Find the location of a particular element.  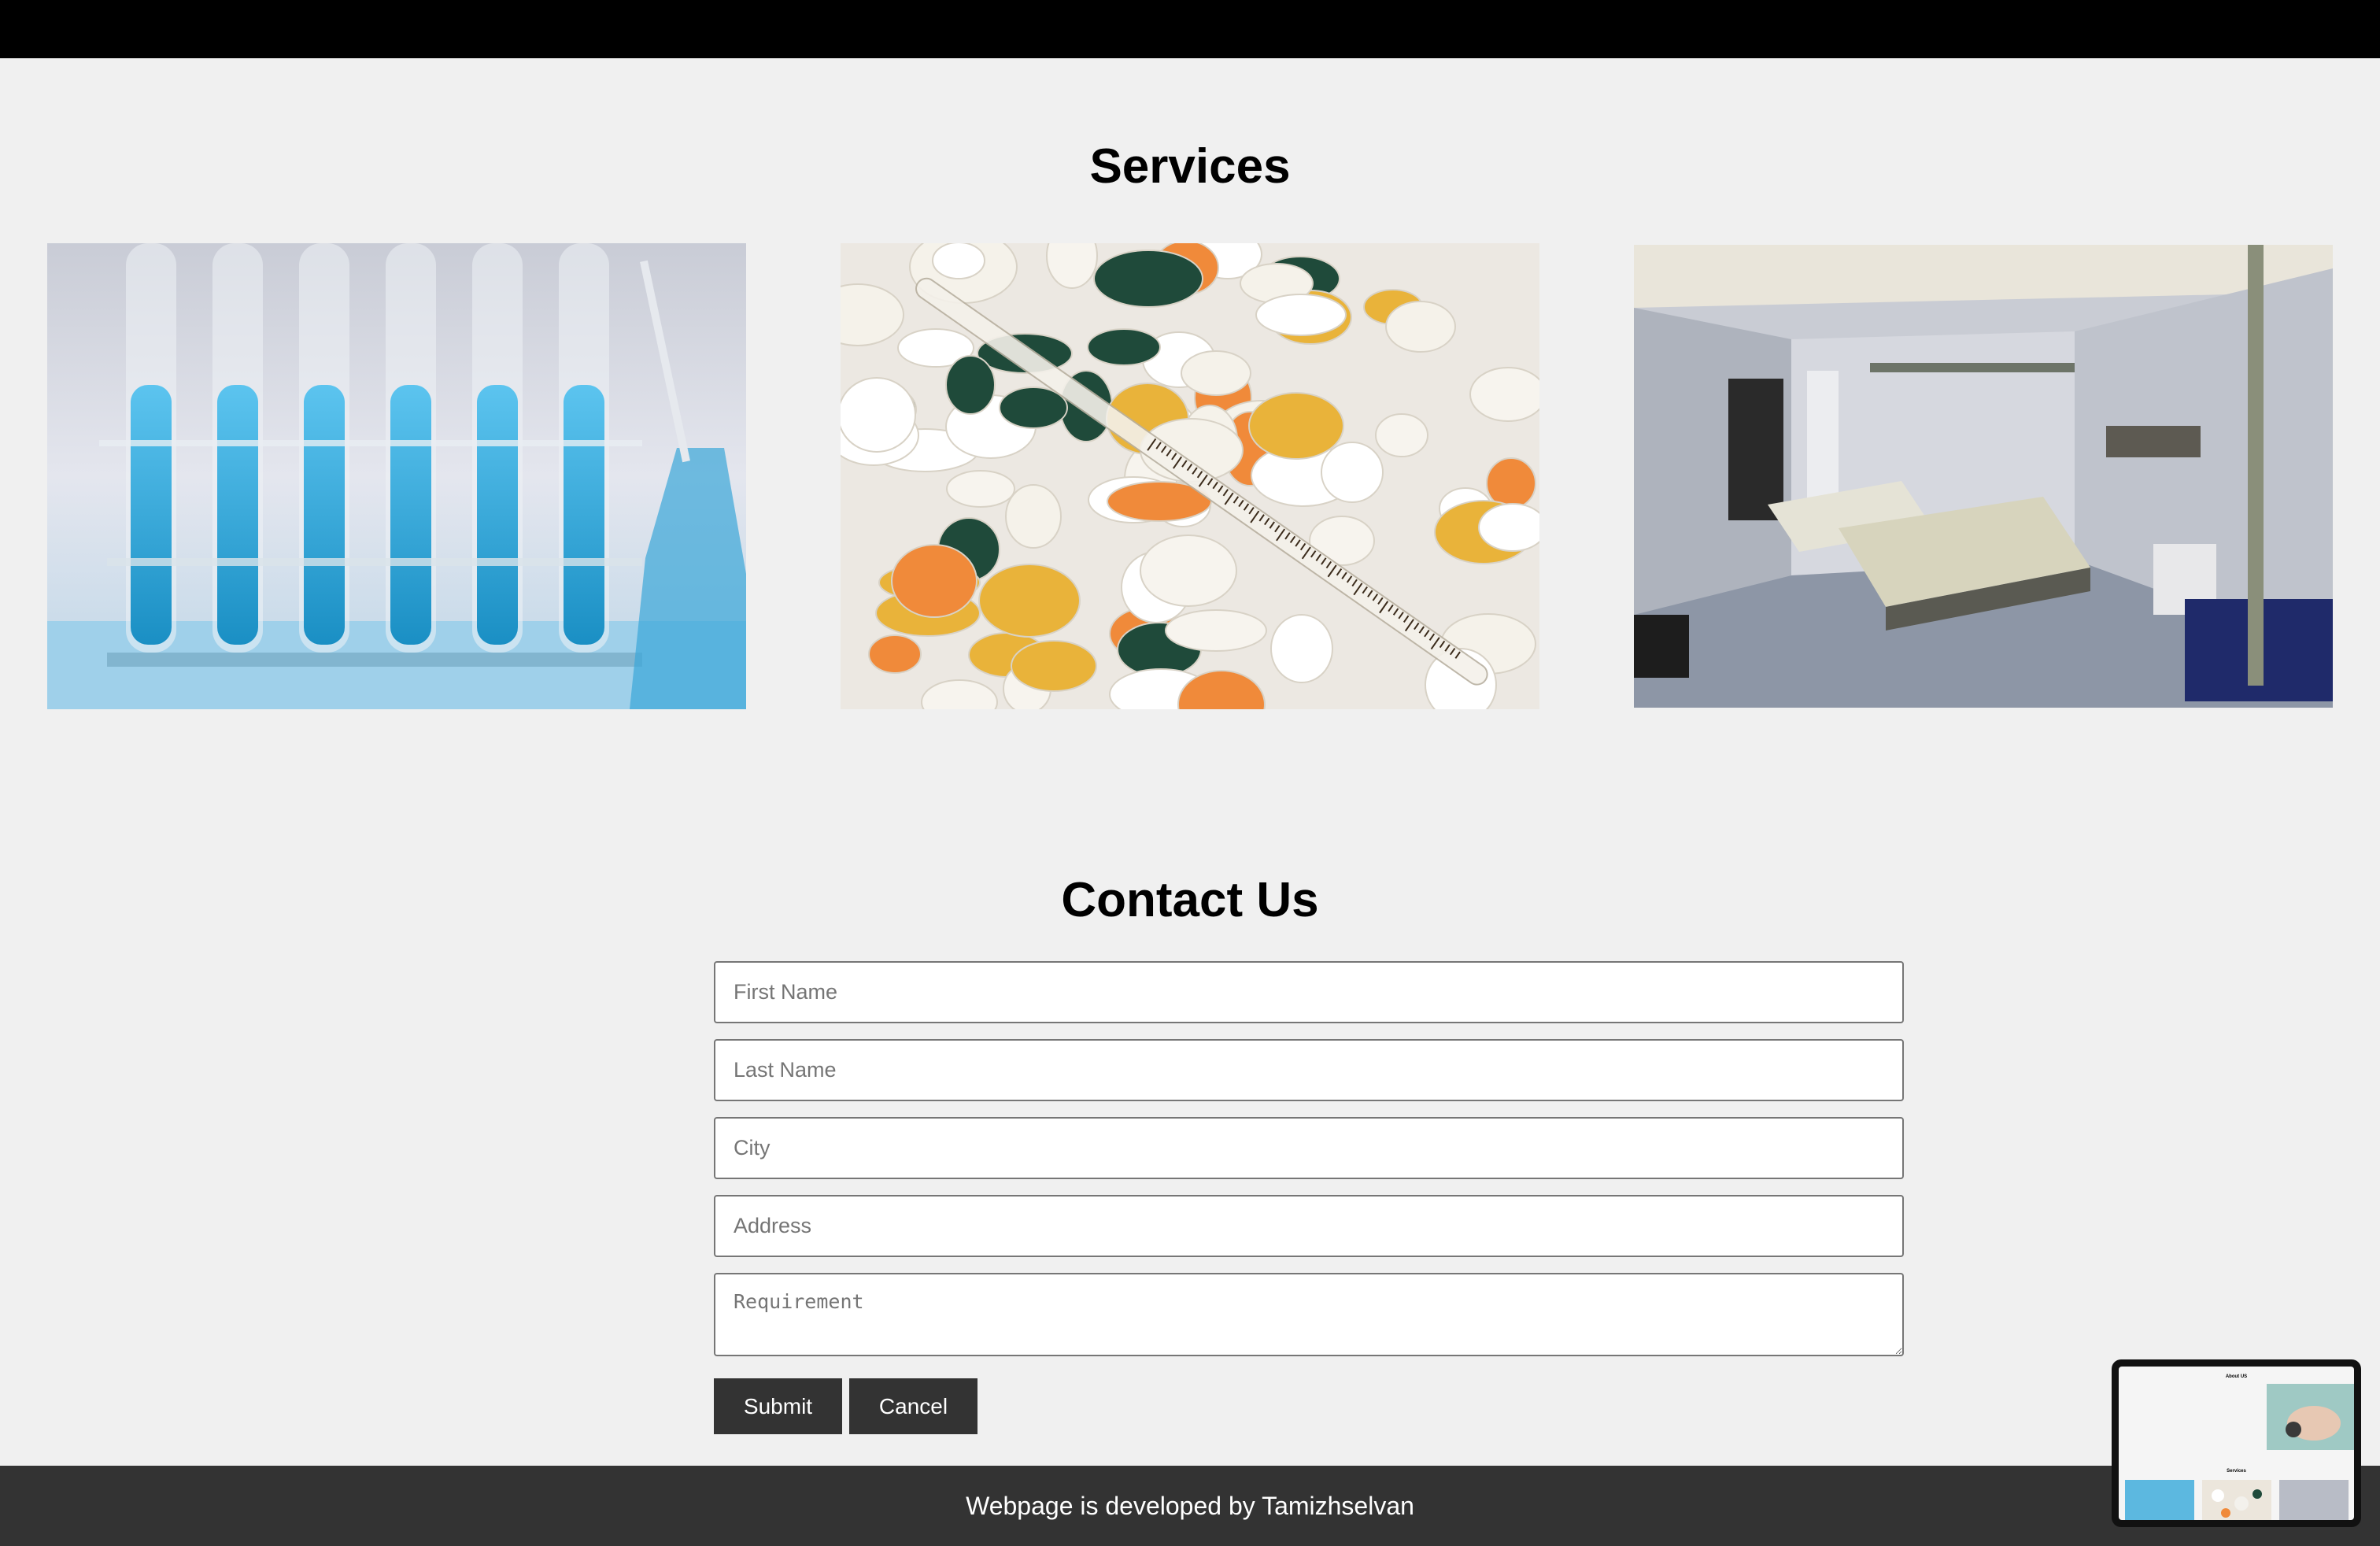

footer-text: Webpage is developed by Tamizhselvan is located at coordinates (1190, 1505).